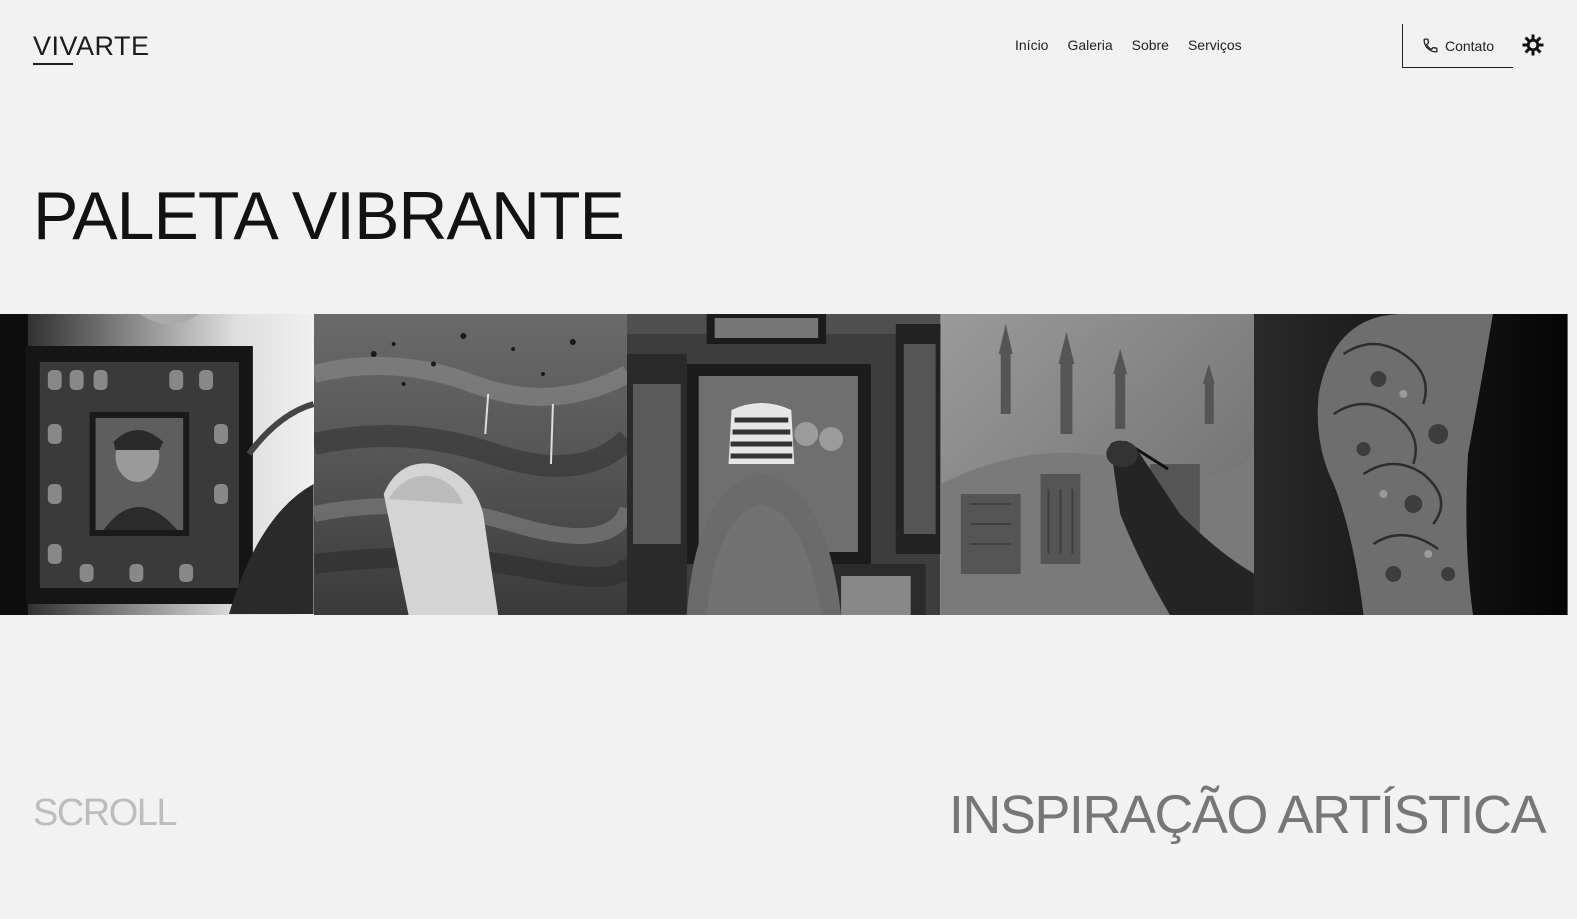 The image size is (1577, 919). Describe the element at coordinates (1247, 815) in the screenshot. I see `tagline: INSPIRAÇÃO ARTÍSTICA` at that location.